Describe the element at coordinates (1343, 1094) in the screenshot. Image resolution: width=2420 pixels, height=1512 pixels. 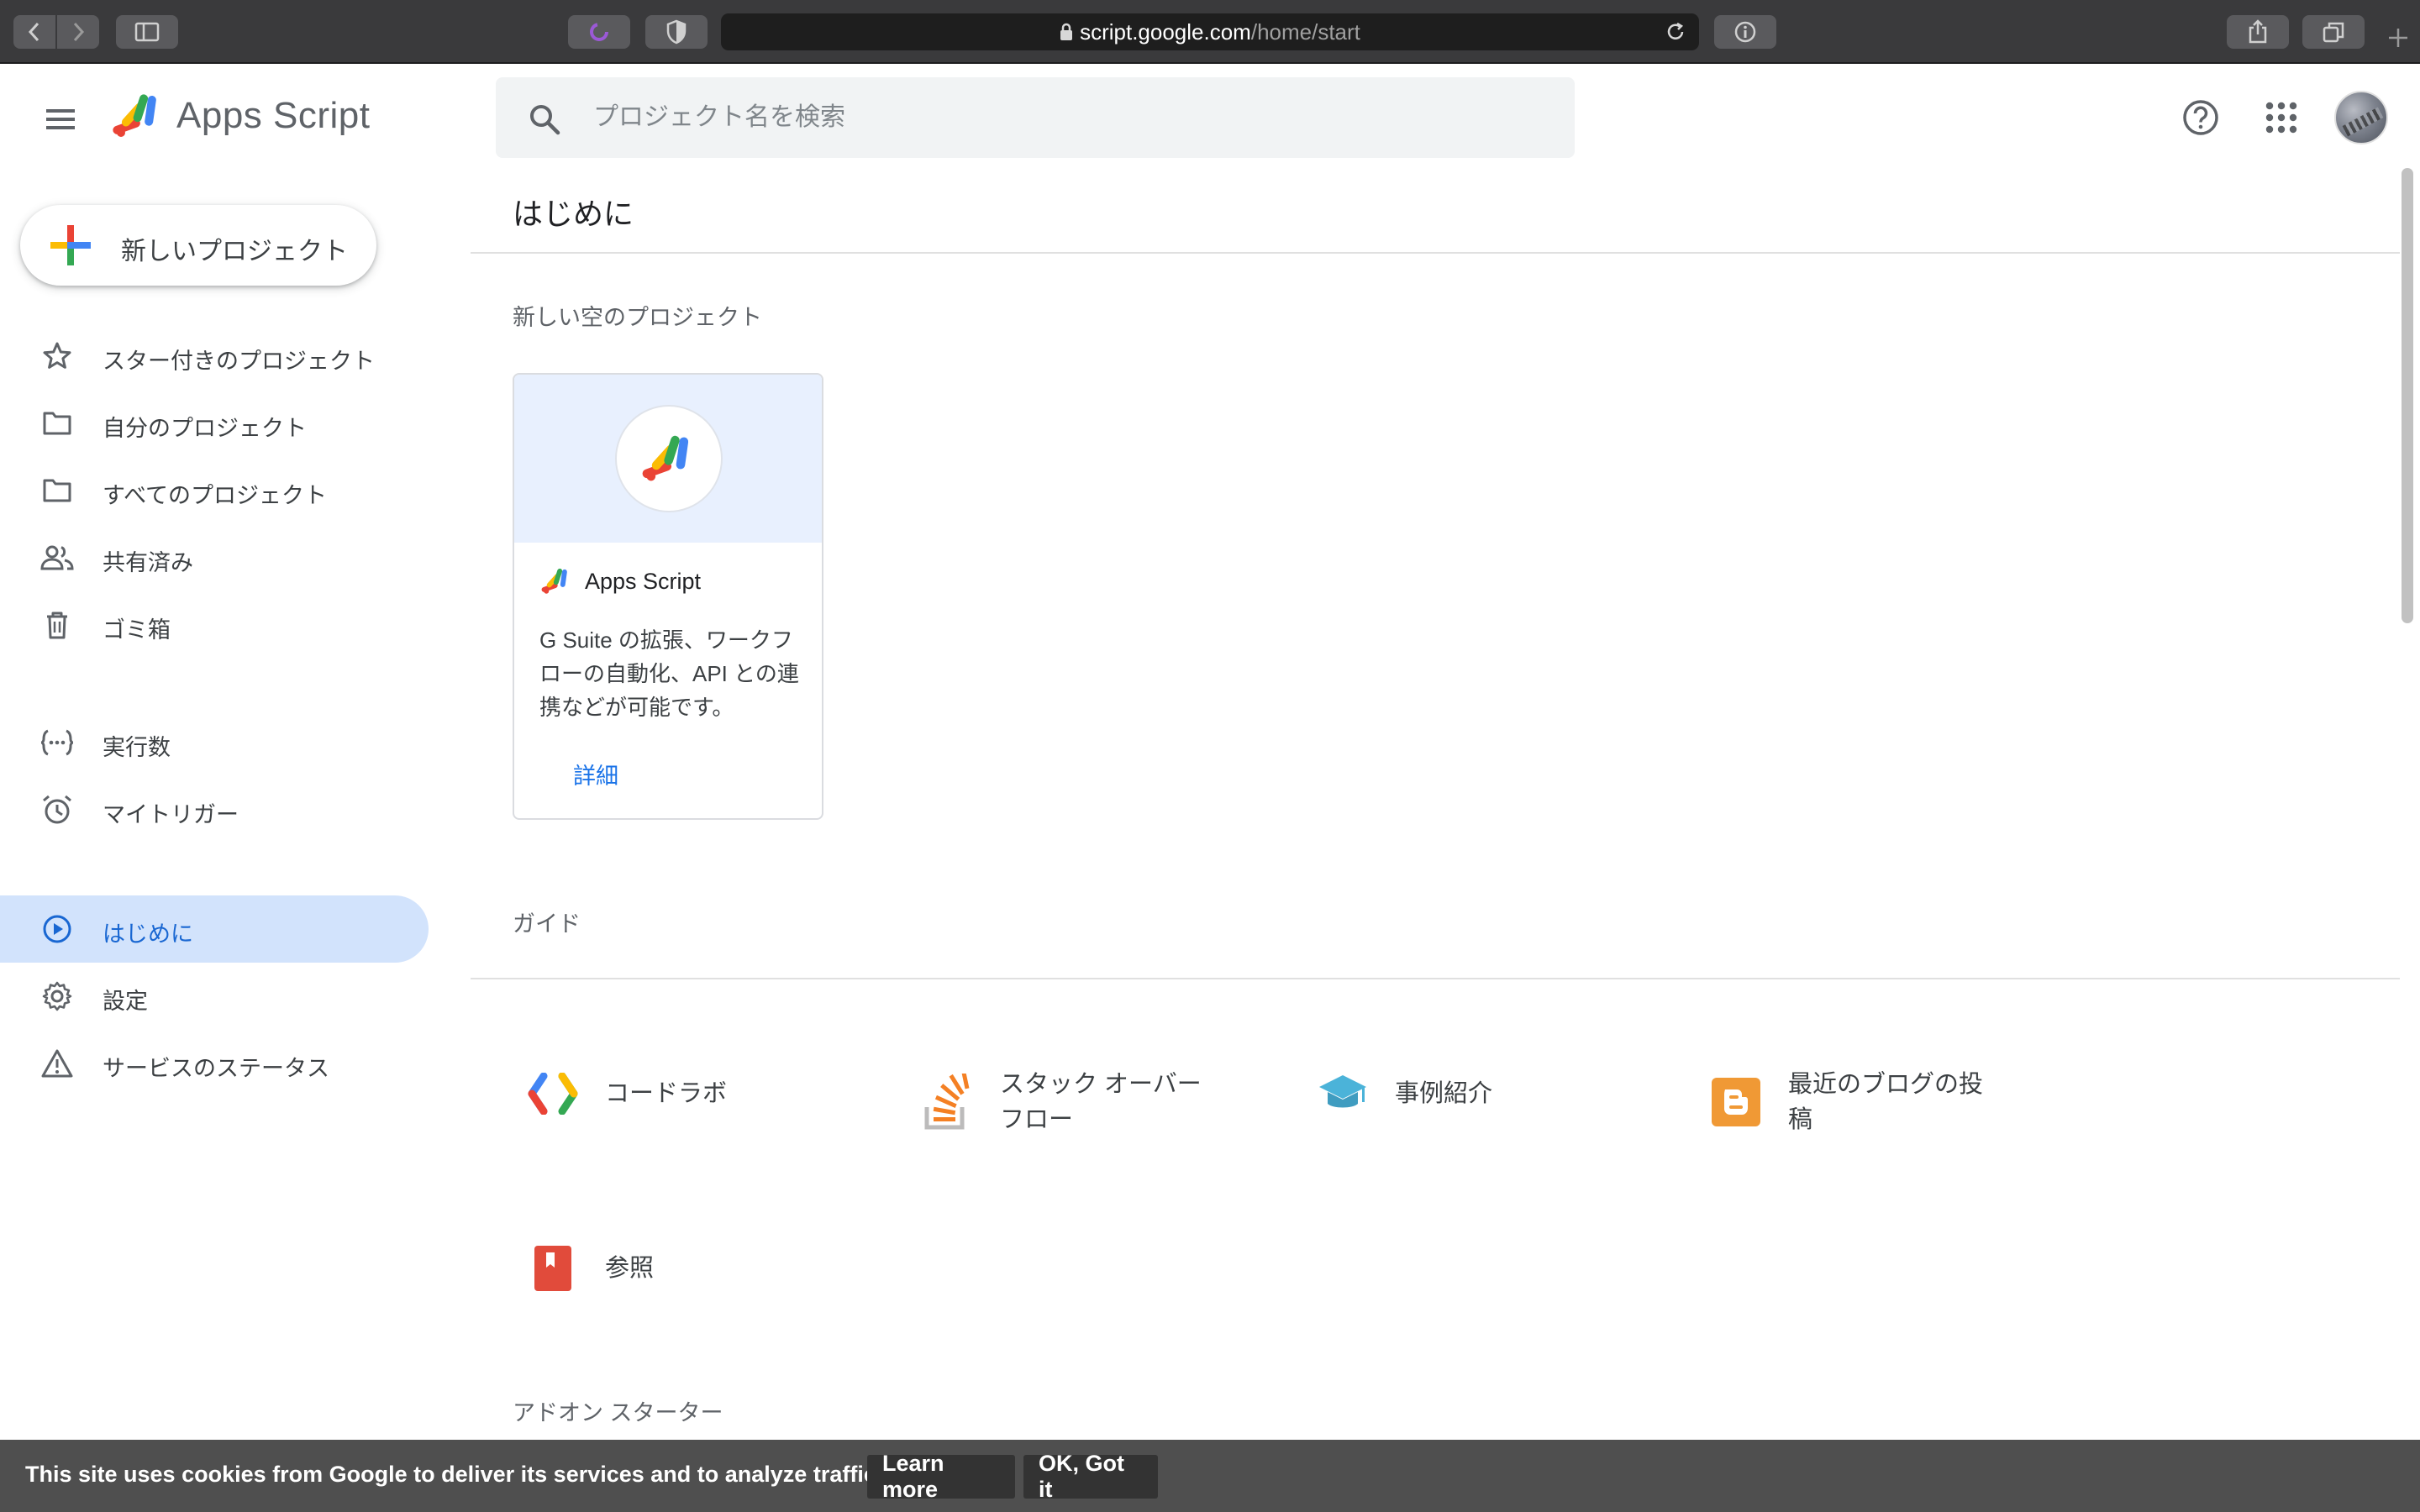
I see `graduation-cap-icon` at that location.